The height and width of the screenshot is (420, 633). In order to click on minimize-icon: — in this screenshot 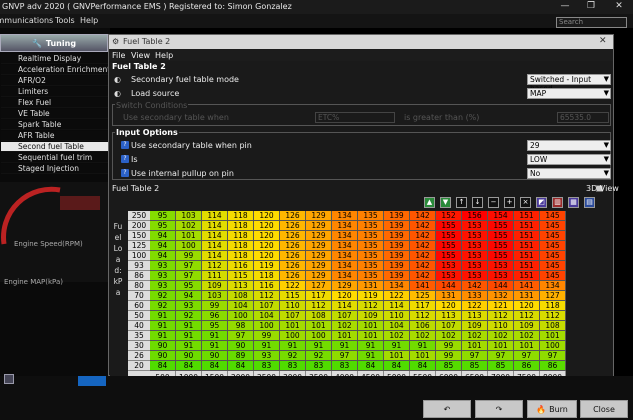, I will do `click(565, 7)`.